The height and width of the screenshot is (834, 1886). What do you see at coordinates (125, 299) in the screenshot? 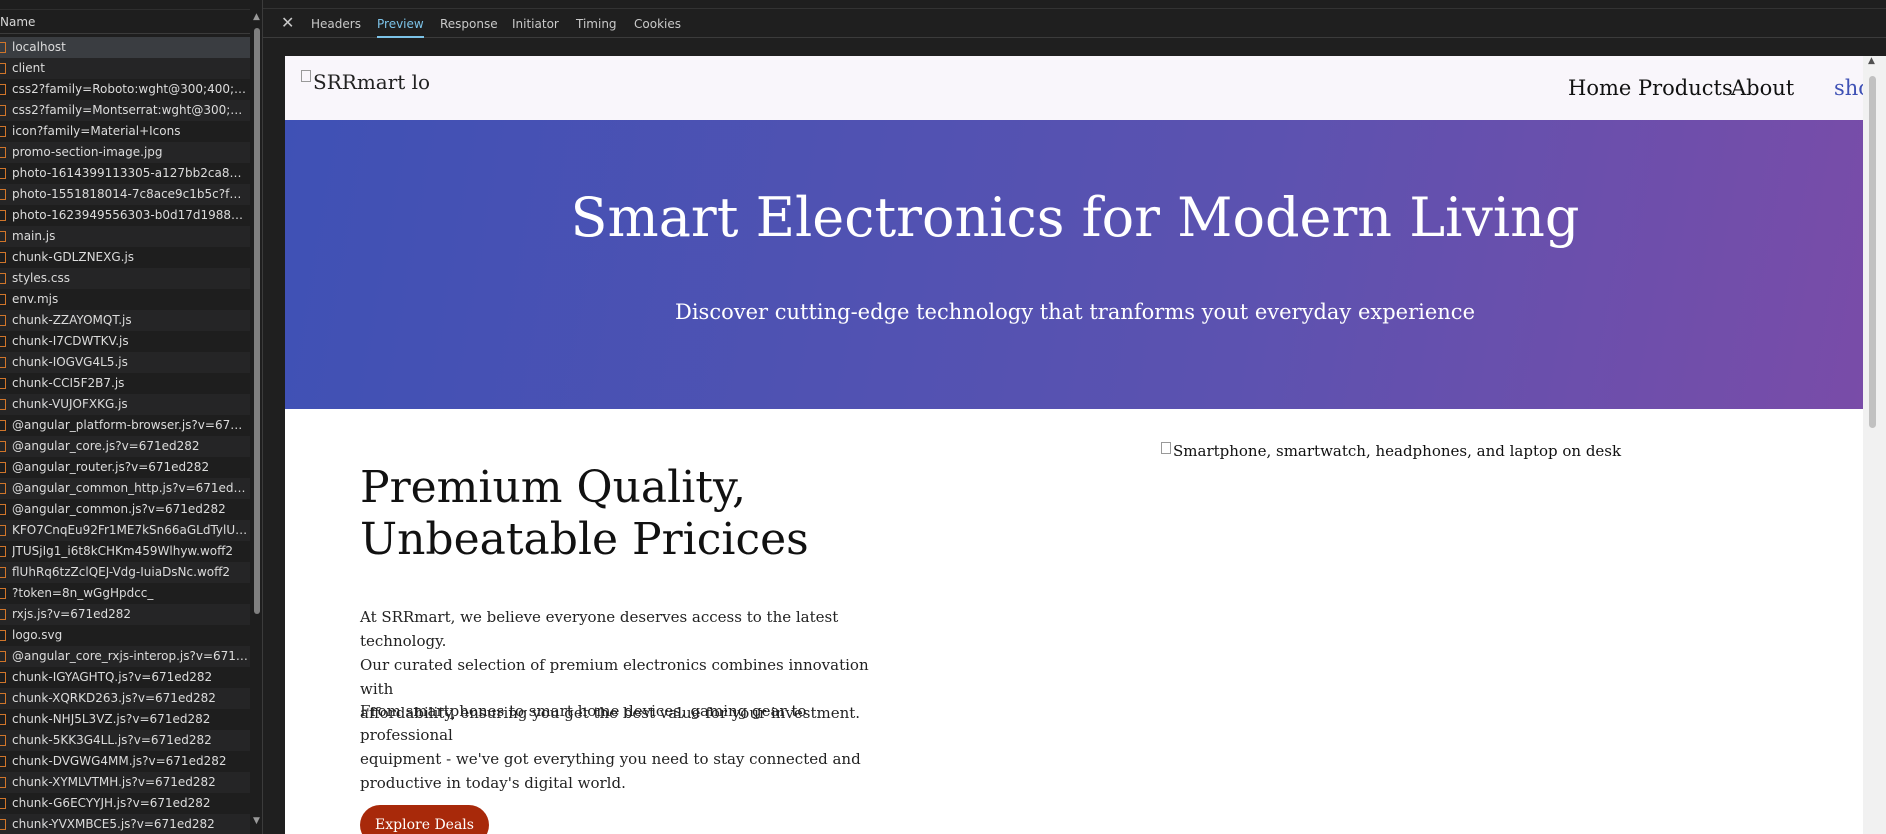
I see `request-row: env.mjs` at bounding box center [125, 299].